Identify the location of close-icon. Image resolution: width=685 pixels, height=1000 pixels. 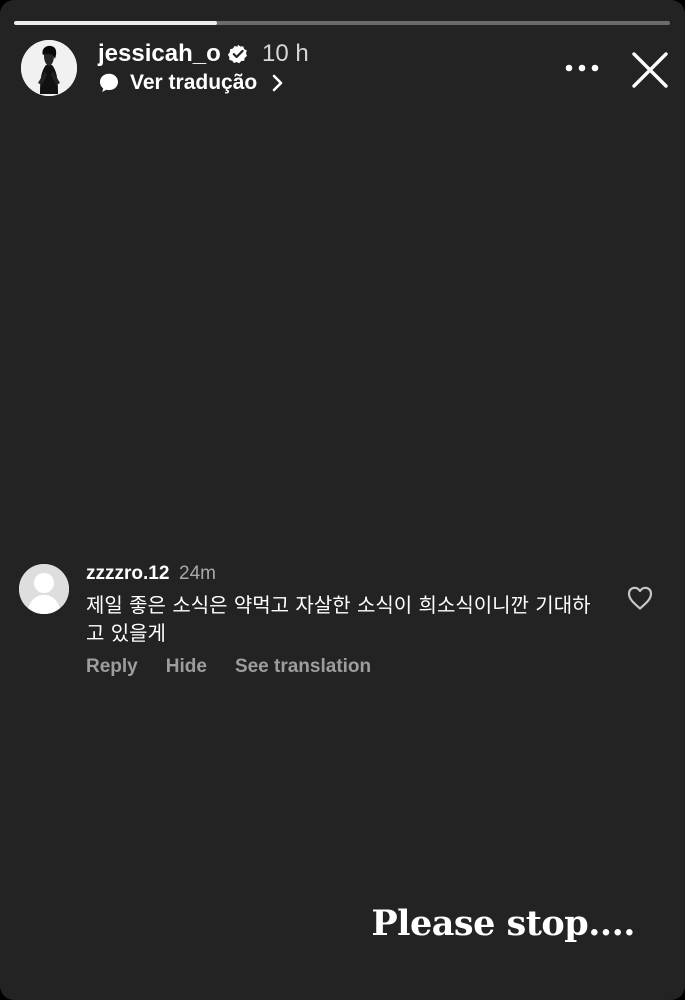
(650, 70).